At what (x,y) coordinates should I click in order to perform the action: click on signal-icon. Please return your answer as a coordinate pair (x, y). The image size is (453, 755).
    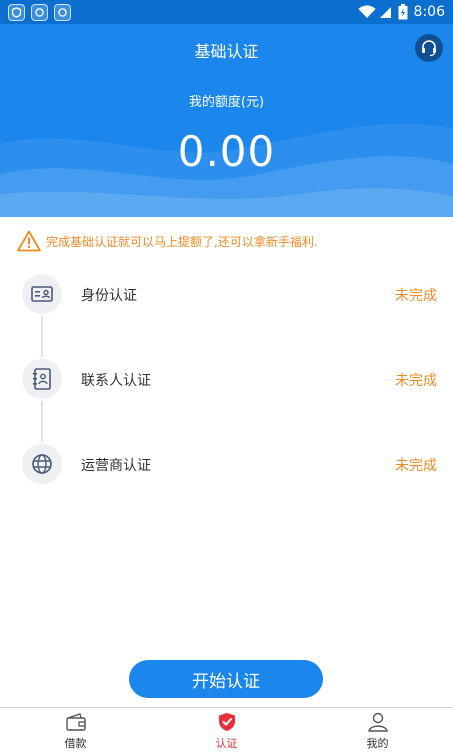
    Looking at the image, I should click on (385, 12).